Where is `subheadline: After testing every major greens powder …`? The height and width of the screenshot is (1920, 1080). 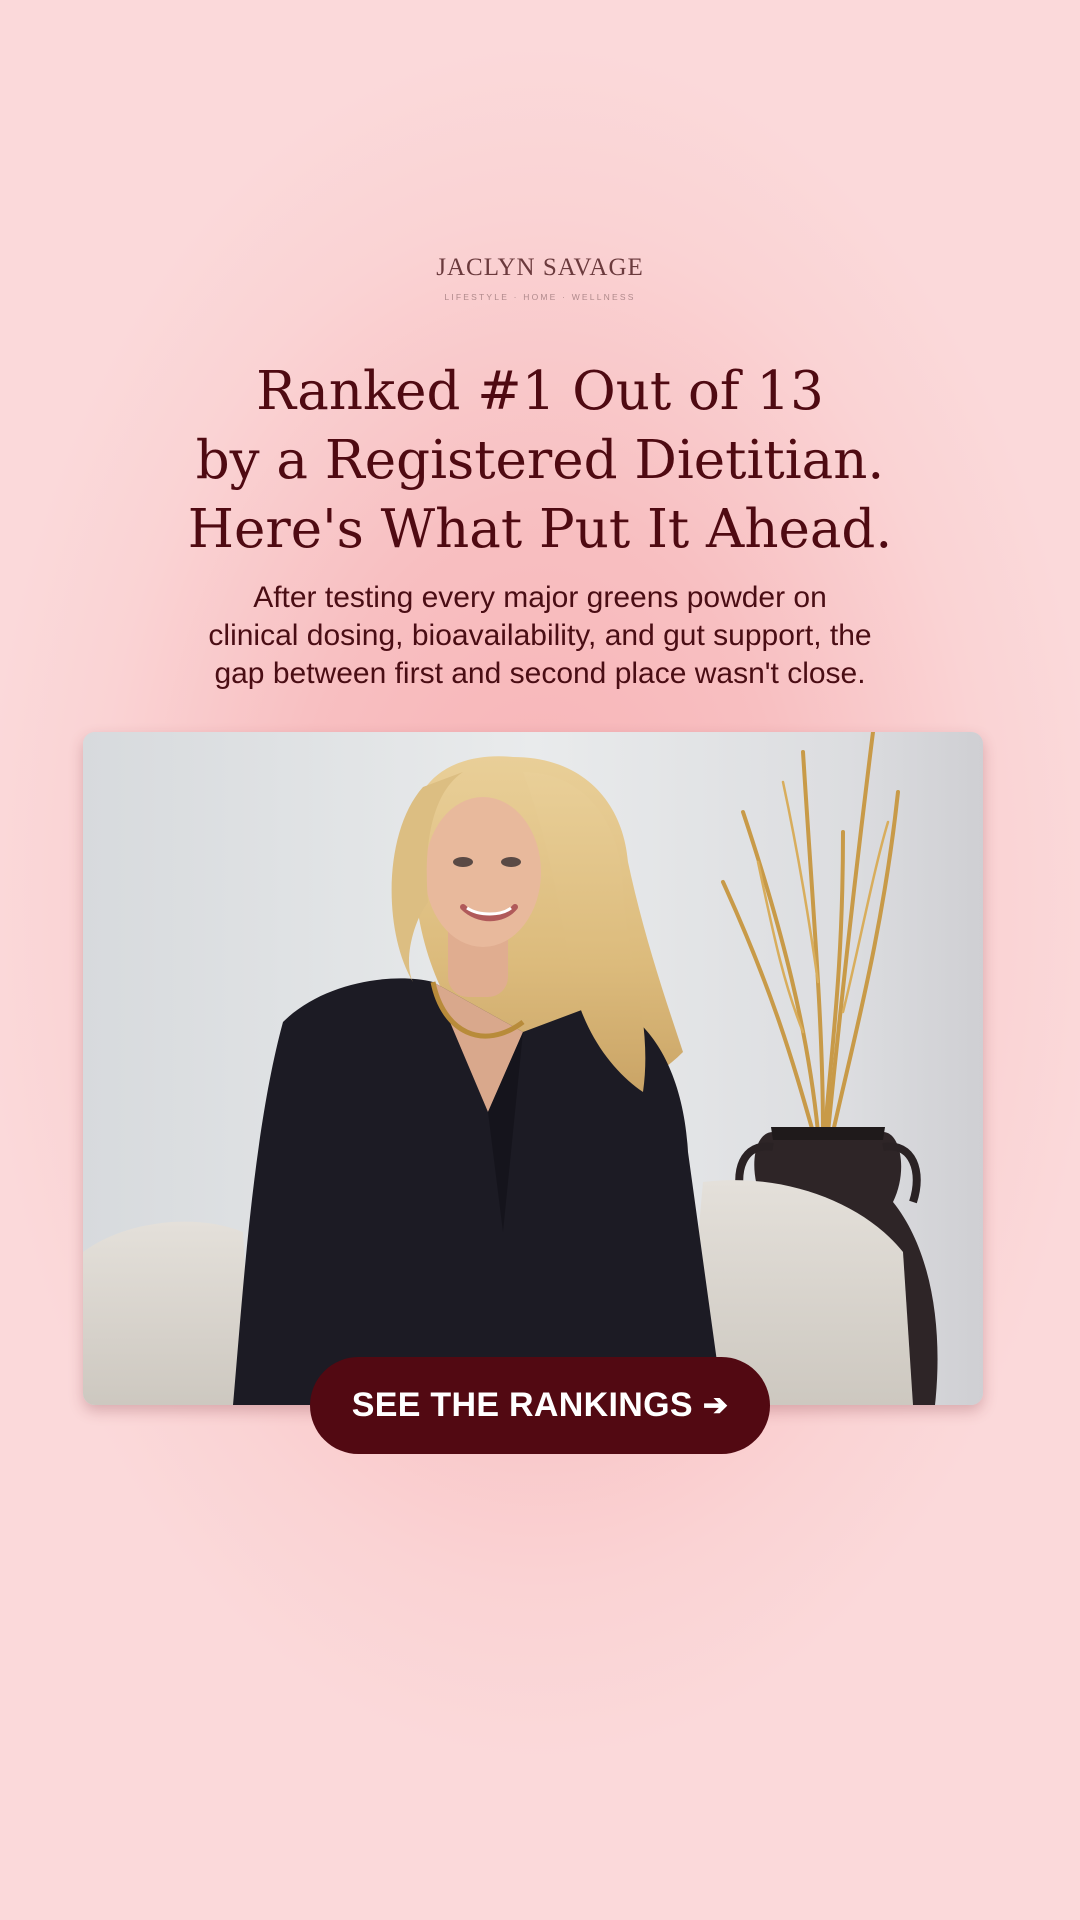
subheadline: After testing every major greens powder … is located at coordinates (540, 636).